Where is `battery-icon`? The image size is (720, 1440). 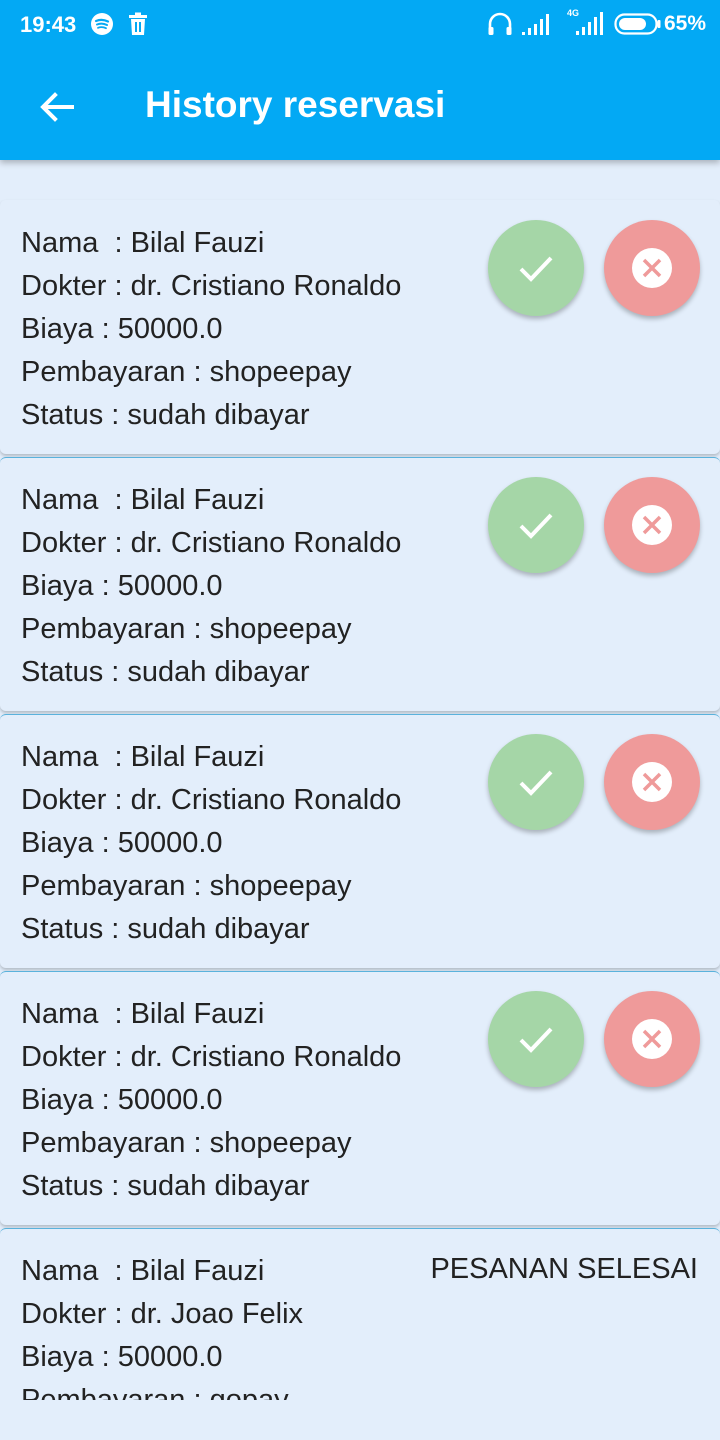 battery-icon is located at coordinates (638, 26).